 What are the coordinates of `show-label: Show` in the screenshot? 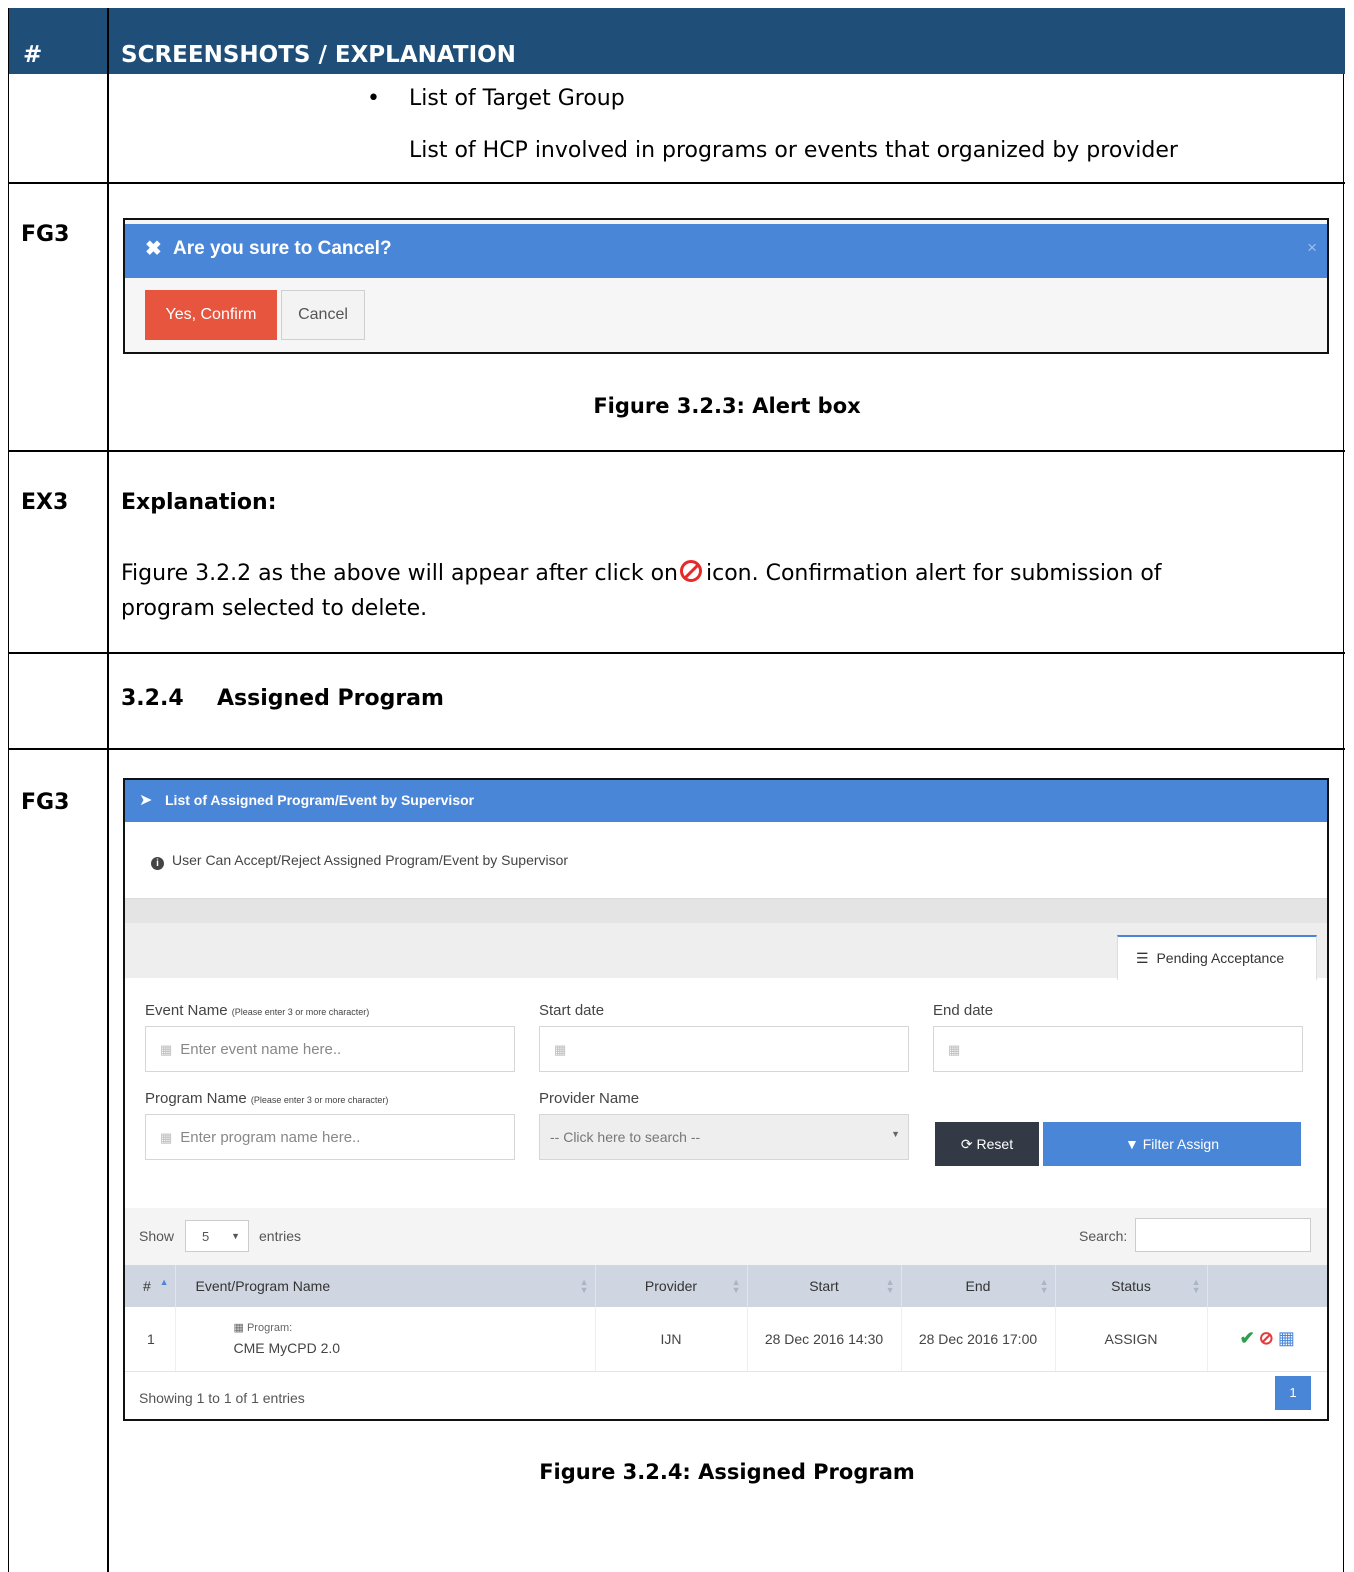 It's located at (157, 1236).